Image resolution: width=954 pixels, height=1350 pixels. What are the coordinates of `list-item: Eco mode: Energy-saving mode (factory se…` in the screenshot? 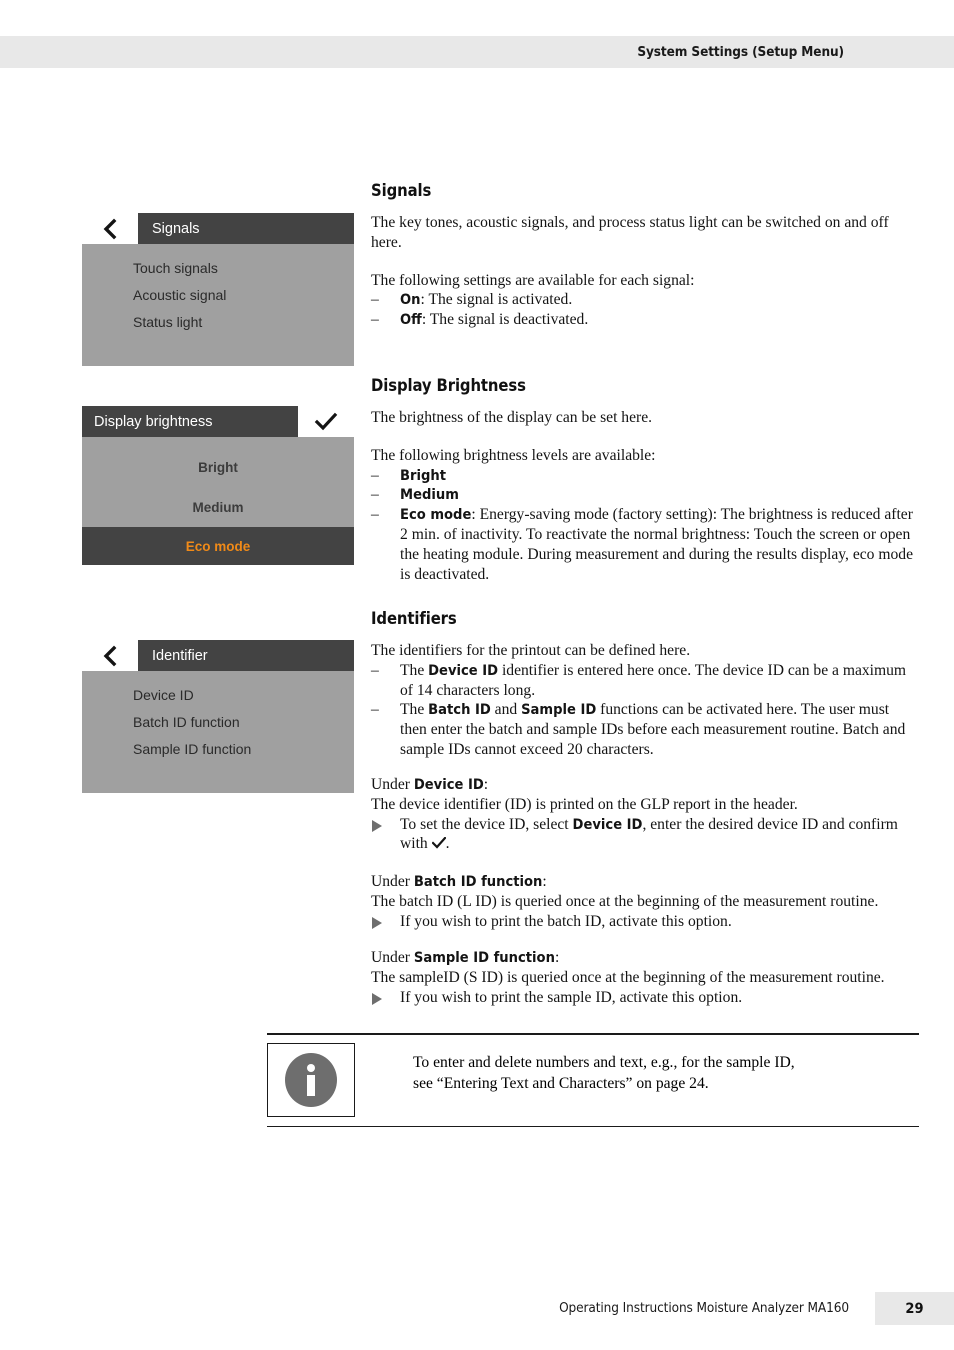 It's located at (645, 544).